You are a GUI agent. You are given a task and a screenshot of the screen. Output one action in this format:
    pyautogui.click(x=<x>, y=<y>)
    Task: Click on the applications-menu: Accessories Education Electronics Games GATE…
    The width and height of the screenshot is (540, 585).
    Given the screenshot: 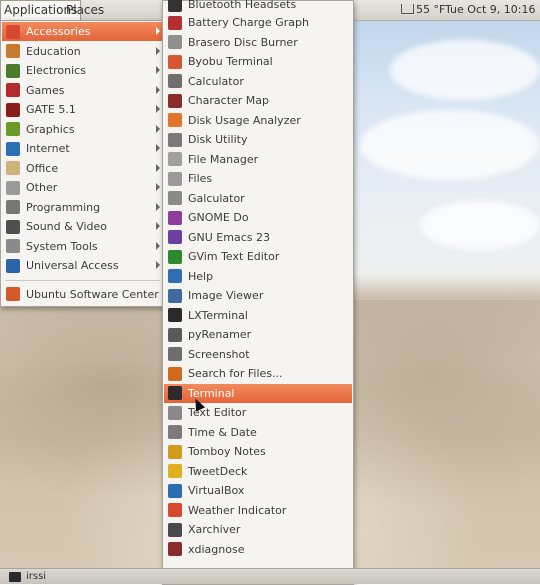 What is the action you would take?
    pyautogui.click(x=82, y=163)
    